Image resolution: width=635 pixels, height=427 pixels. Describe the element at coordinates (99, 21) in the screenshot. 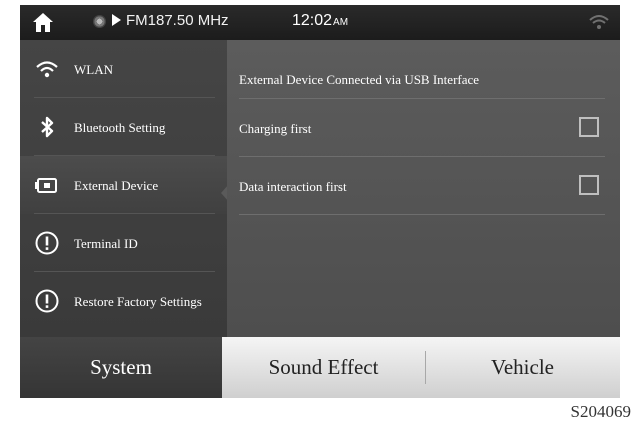

I see `radio-source-icon` at that location.